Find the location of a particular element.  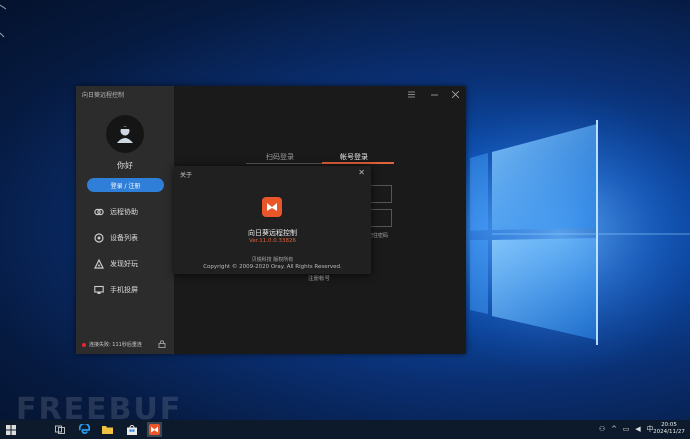

nav-item-remote-assist: 远程协助 is located at coordinates (116, 212).